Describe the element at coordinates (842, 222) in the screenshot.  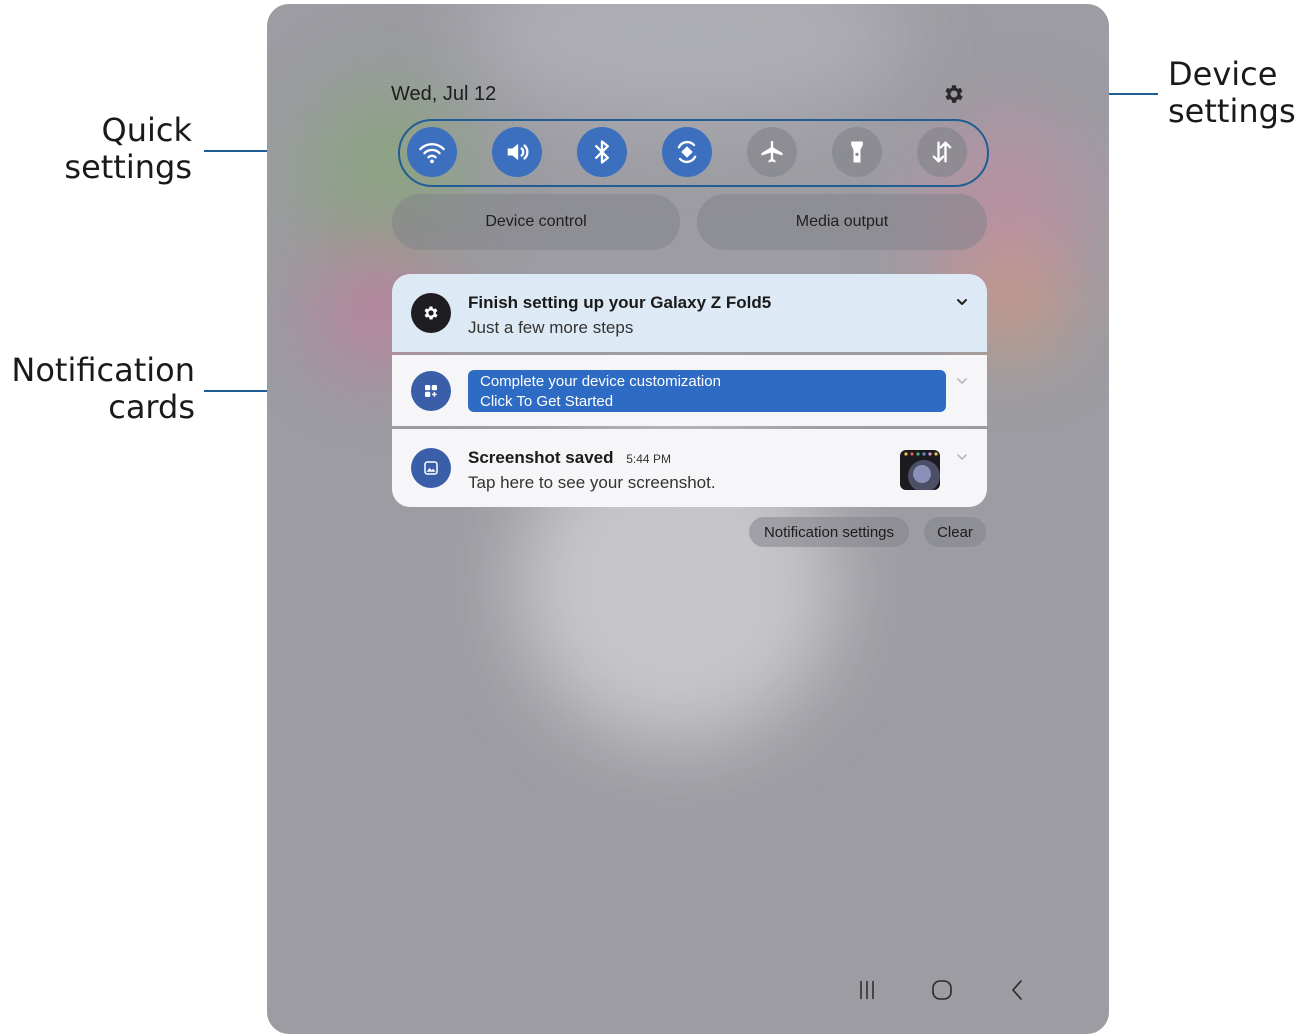
I see `media-output-button: Media output` at that location.